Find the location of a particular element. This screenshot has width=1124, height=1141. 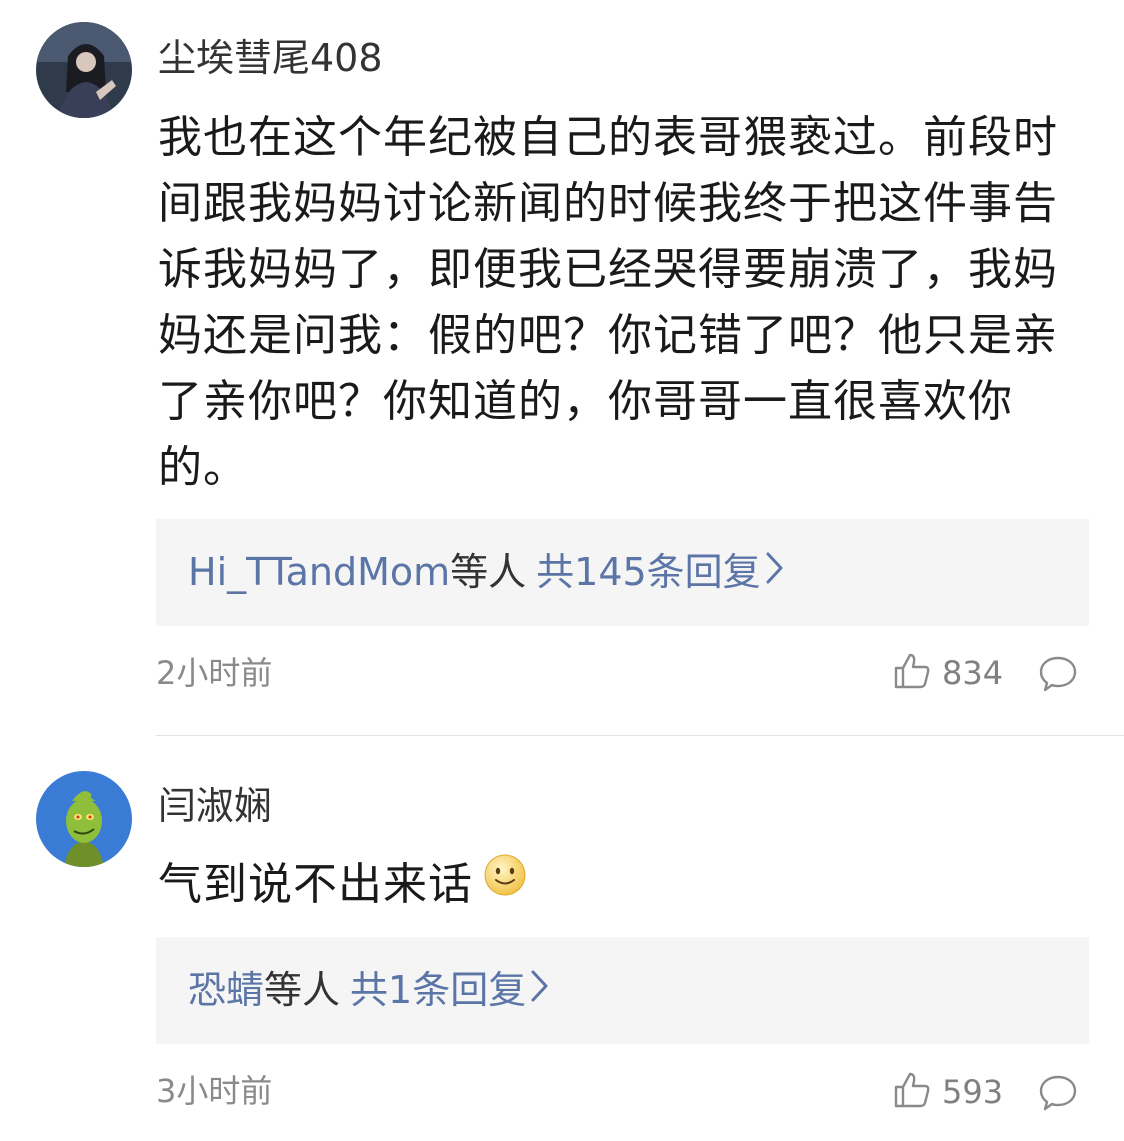

reply-preview: Hi_TTandMom等人 共145条回复 is located at coordinates (622, 572).